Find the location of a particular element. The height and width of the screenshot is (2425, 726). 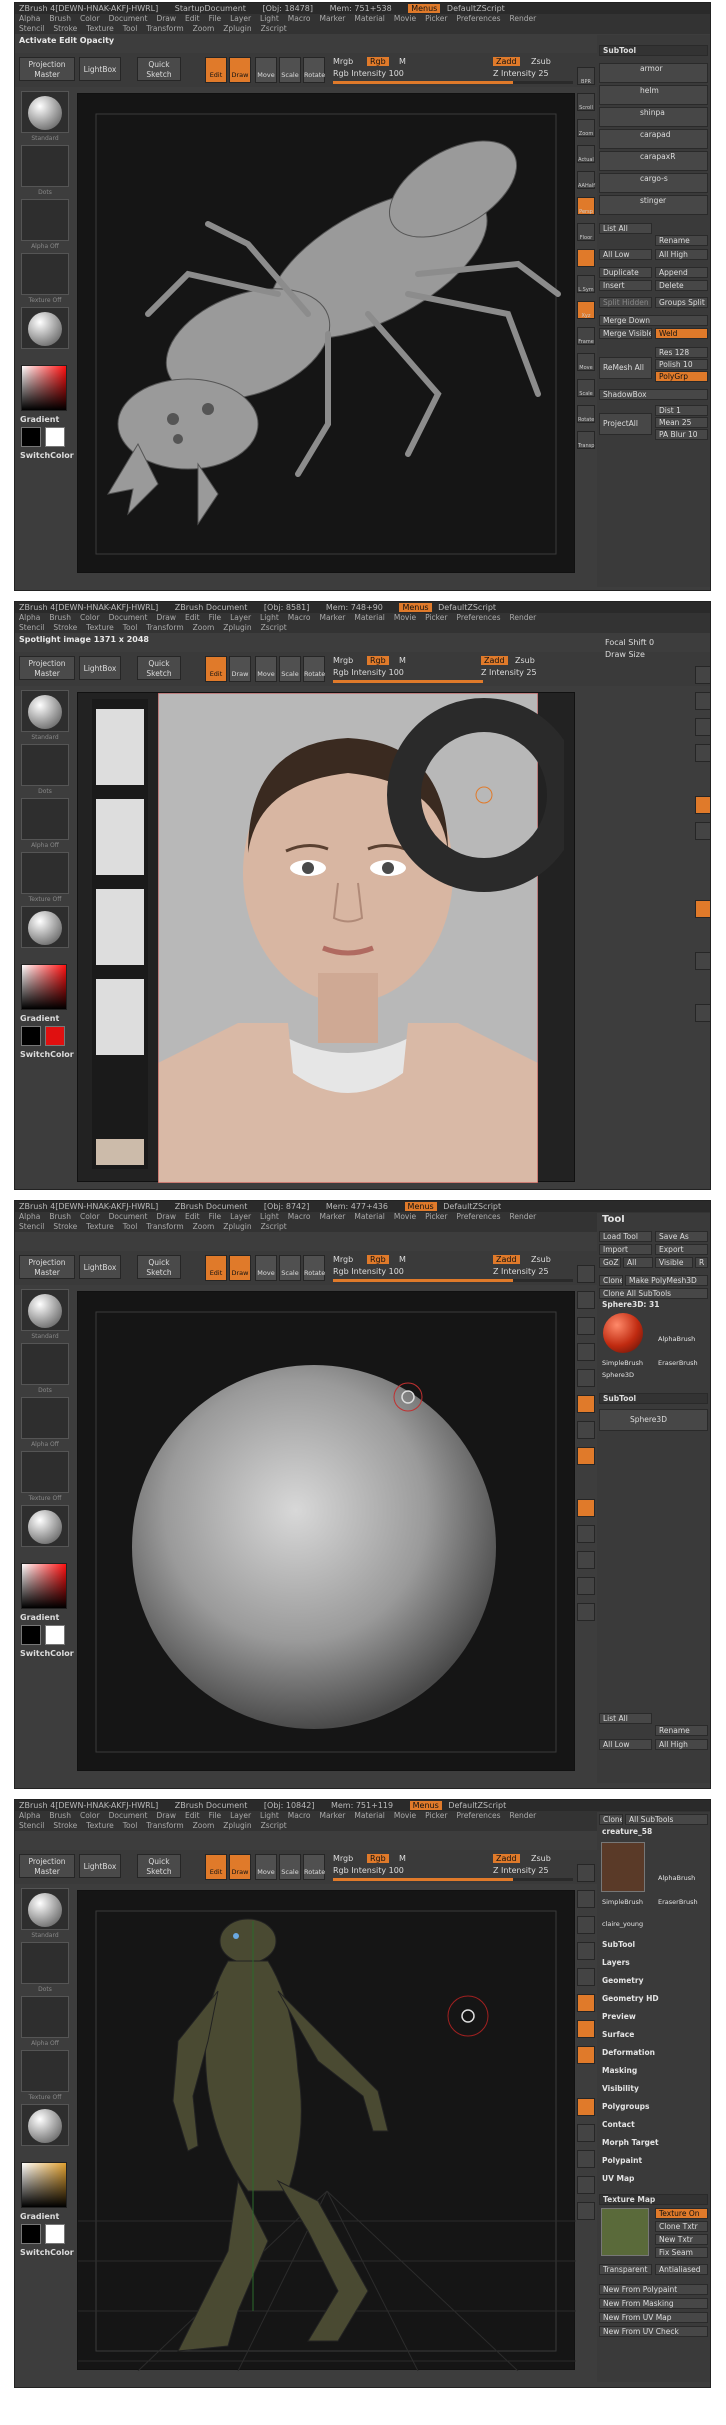

transparent-toggle: Transparent is located at coordinates (625, 2269).